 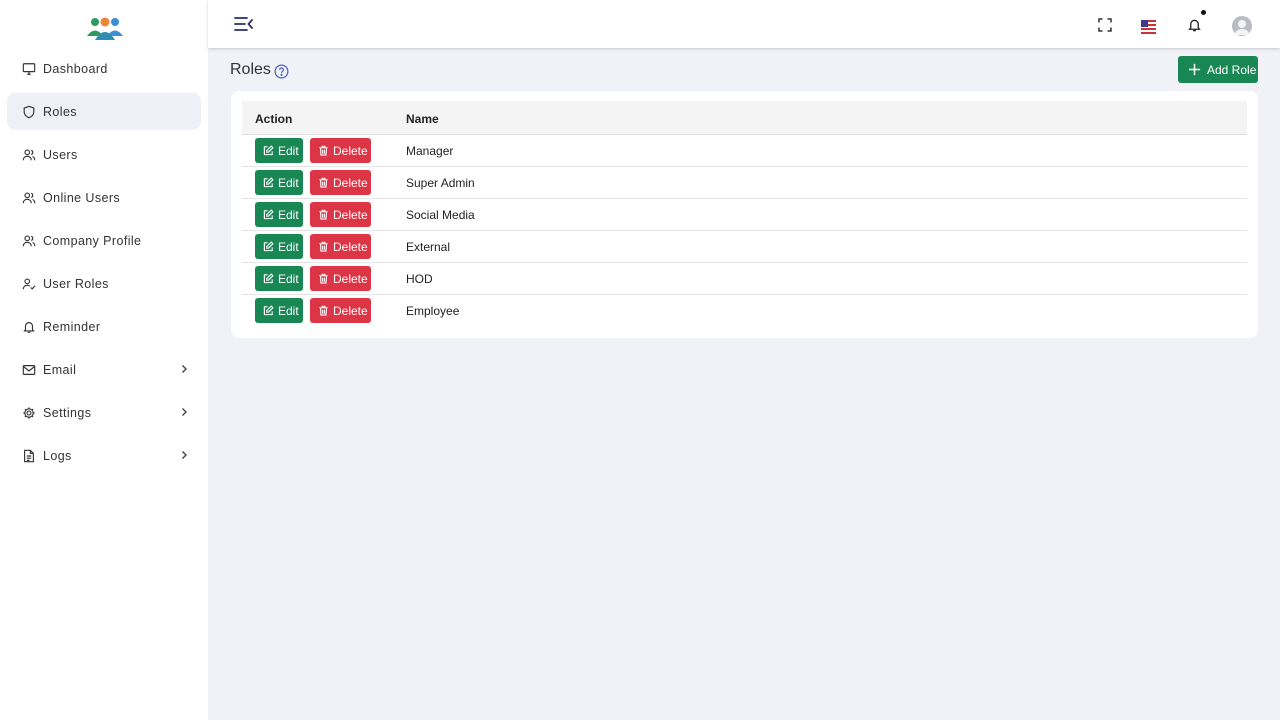 What do you see at coordinates (29, 456) in the screenshot?
I see `document-icon` at bounding box center [29, 456].